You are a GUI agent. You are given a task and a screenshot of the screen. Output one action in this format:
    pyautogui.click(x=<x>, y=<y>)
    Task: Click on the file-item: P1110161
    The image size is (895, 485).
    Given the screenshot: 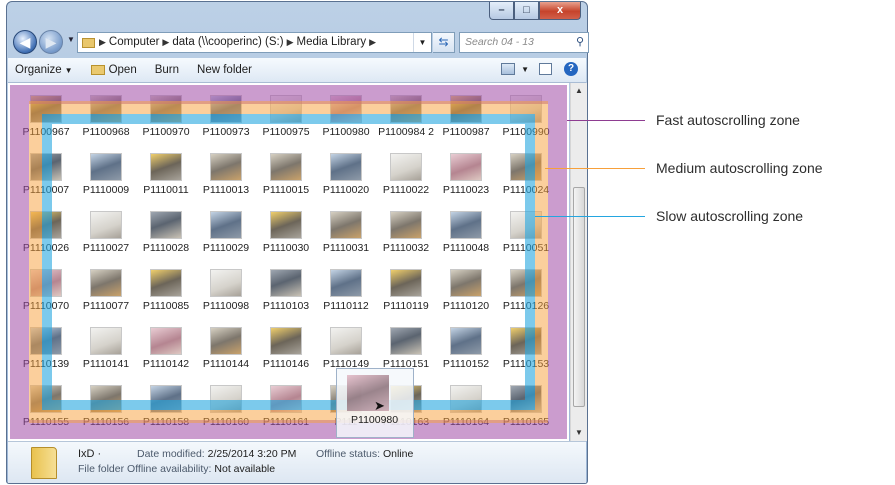 What is the action you would take?
    pyautogui.click(x=286, y=404)
    